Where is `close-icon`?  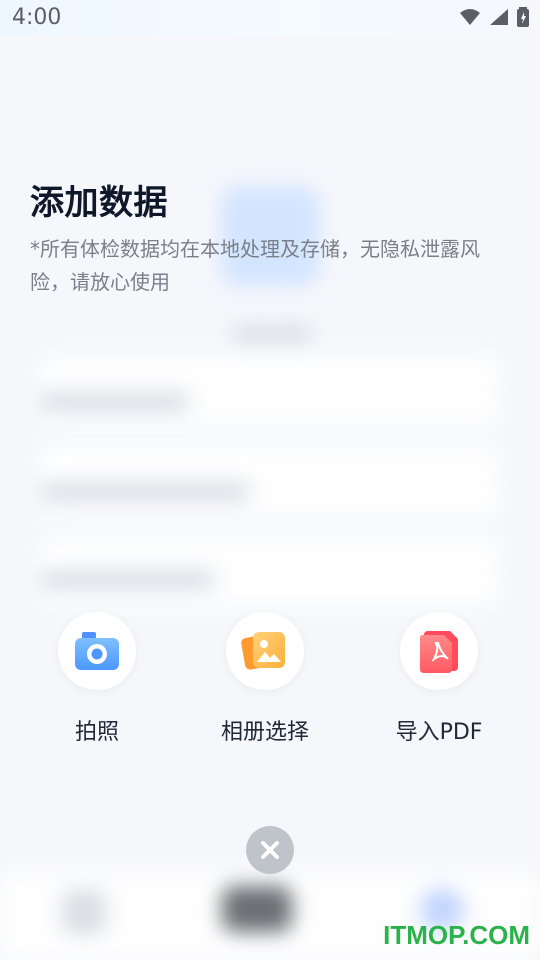 close-icon is located at coordinates (270, 850).